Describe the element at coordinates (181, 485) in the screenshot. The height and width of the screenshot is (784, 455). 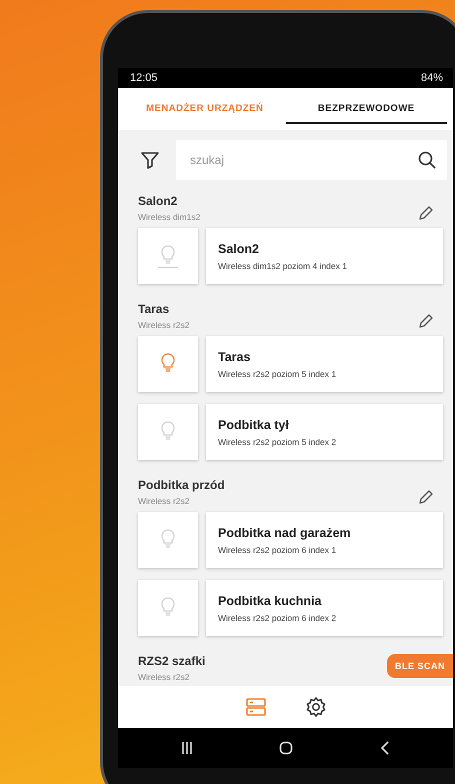
I see `group-name: Podbitka przód` at that location.